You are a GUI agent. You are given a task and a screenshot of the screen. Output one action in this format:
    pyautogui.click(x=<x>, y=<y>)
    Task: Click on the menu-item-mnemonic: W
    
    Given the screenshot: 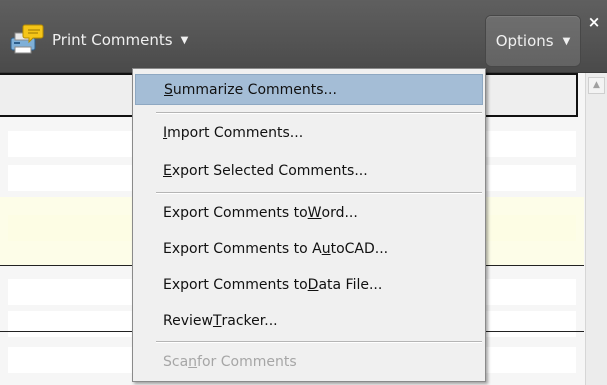 What is the action you would take?
    pyautogui.click(x=314, y=212)
    